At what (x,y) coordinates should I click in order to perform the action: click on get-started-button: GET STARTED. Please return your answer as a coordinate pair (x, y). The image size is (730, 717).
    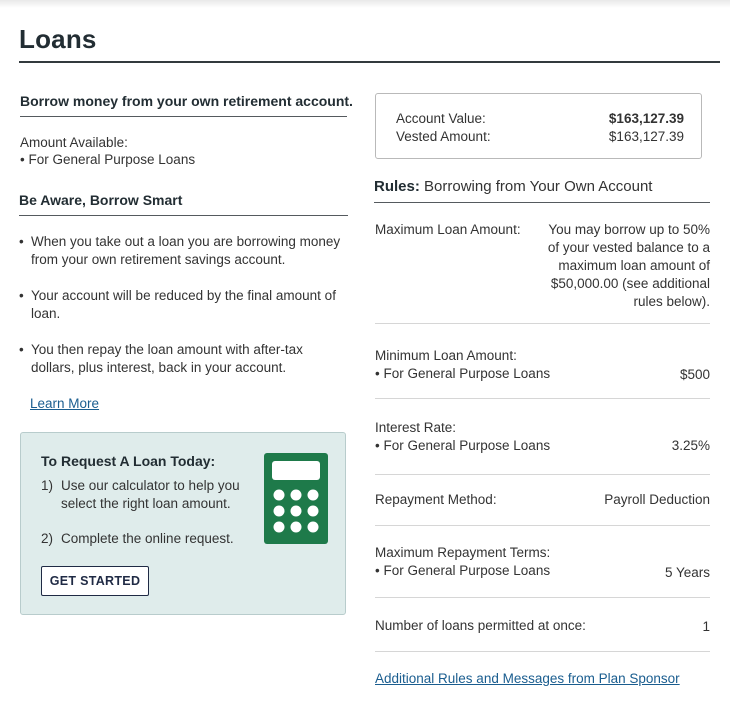
    Looking at the image, I should click on (95, 581).